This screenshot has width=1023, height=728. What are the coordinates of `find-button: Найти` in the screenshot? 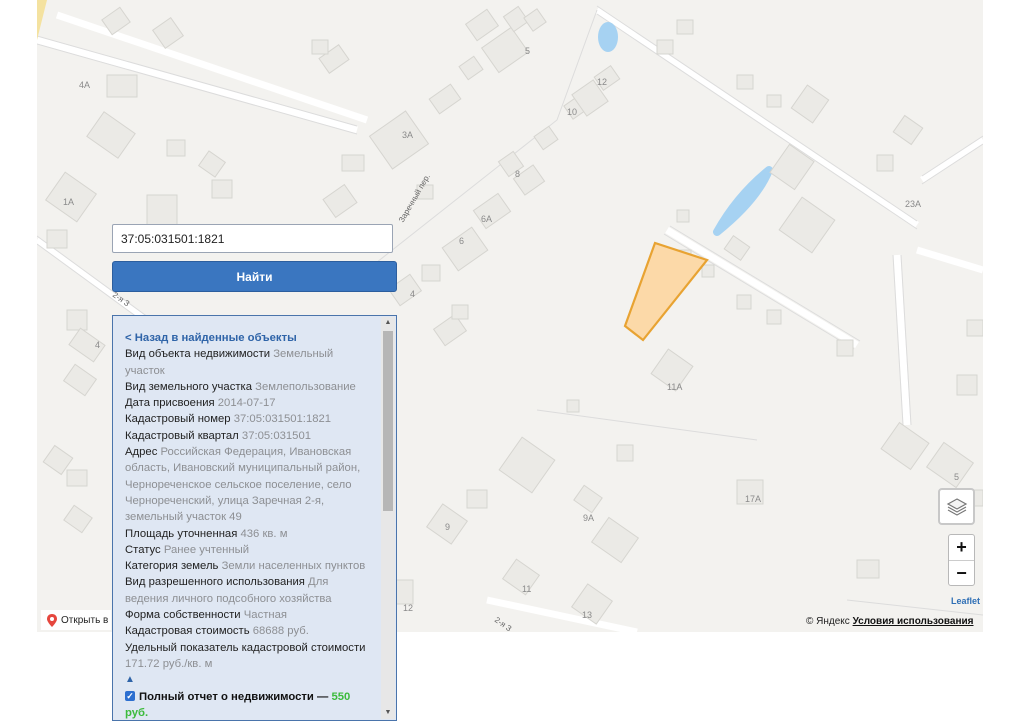 It's located at (254, 276).